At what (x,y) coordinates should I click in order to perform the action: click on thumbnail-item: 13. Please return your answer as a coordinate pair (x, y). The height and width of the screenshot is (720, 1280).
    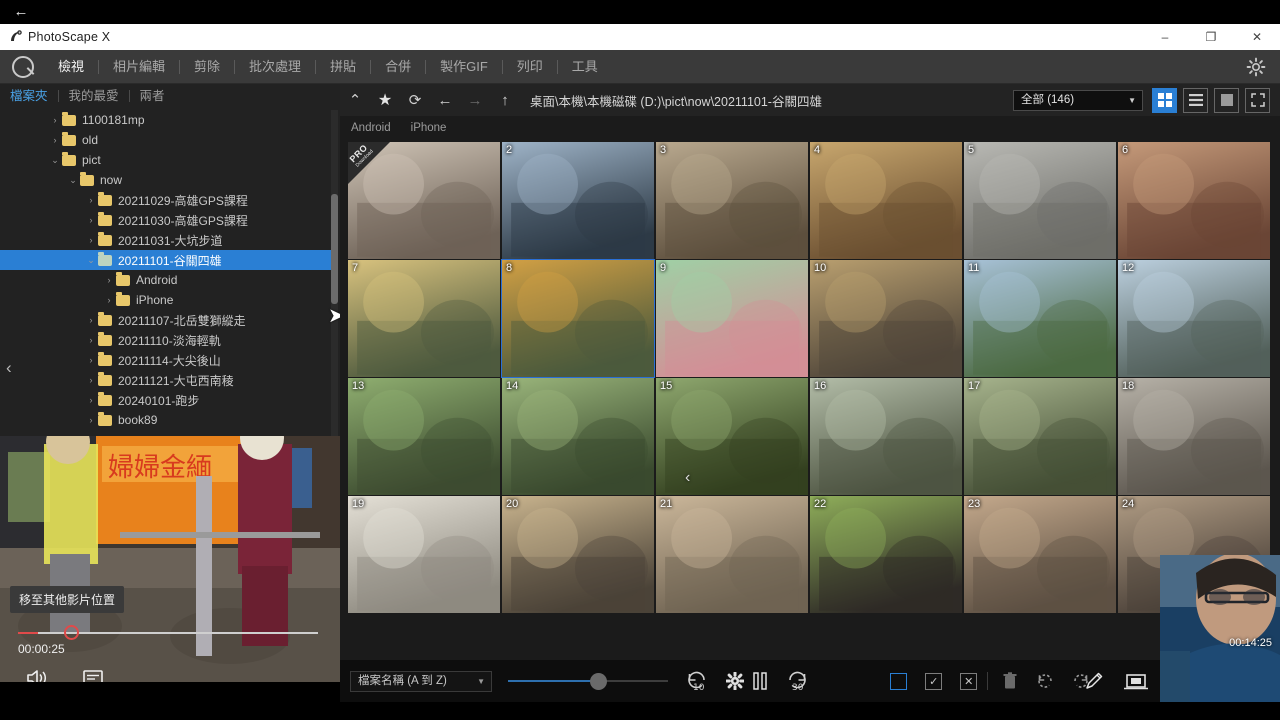
    Looking at the image, I should click on (424, 436).